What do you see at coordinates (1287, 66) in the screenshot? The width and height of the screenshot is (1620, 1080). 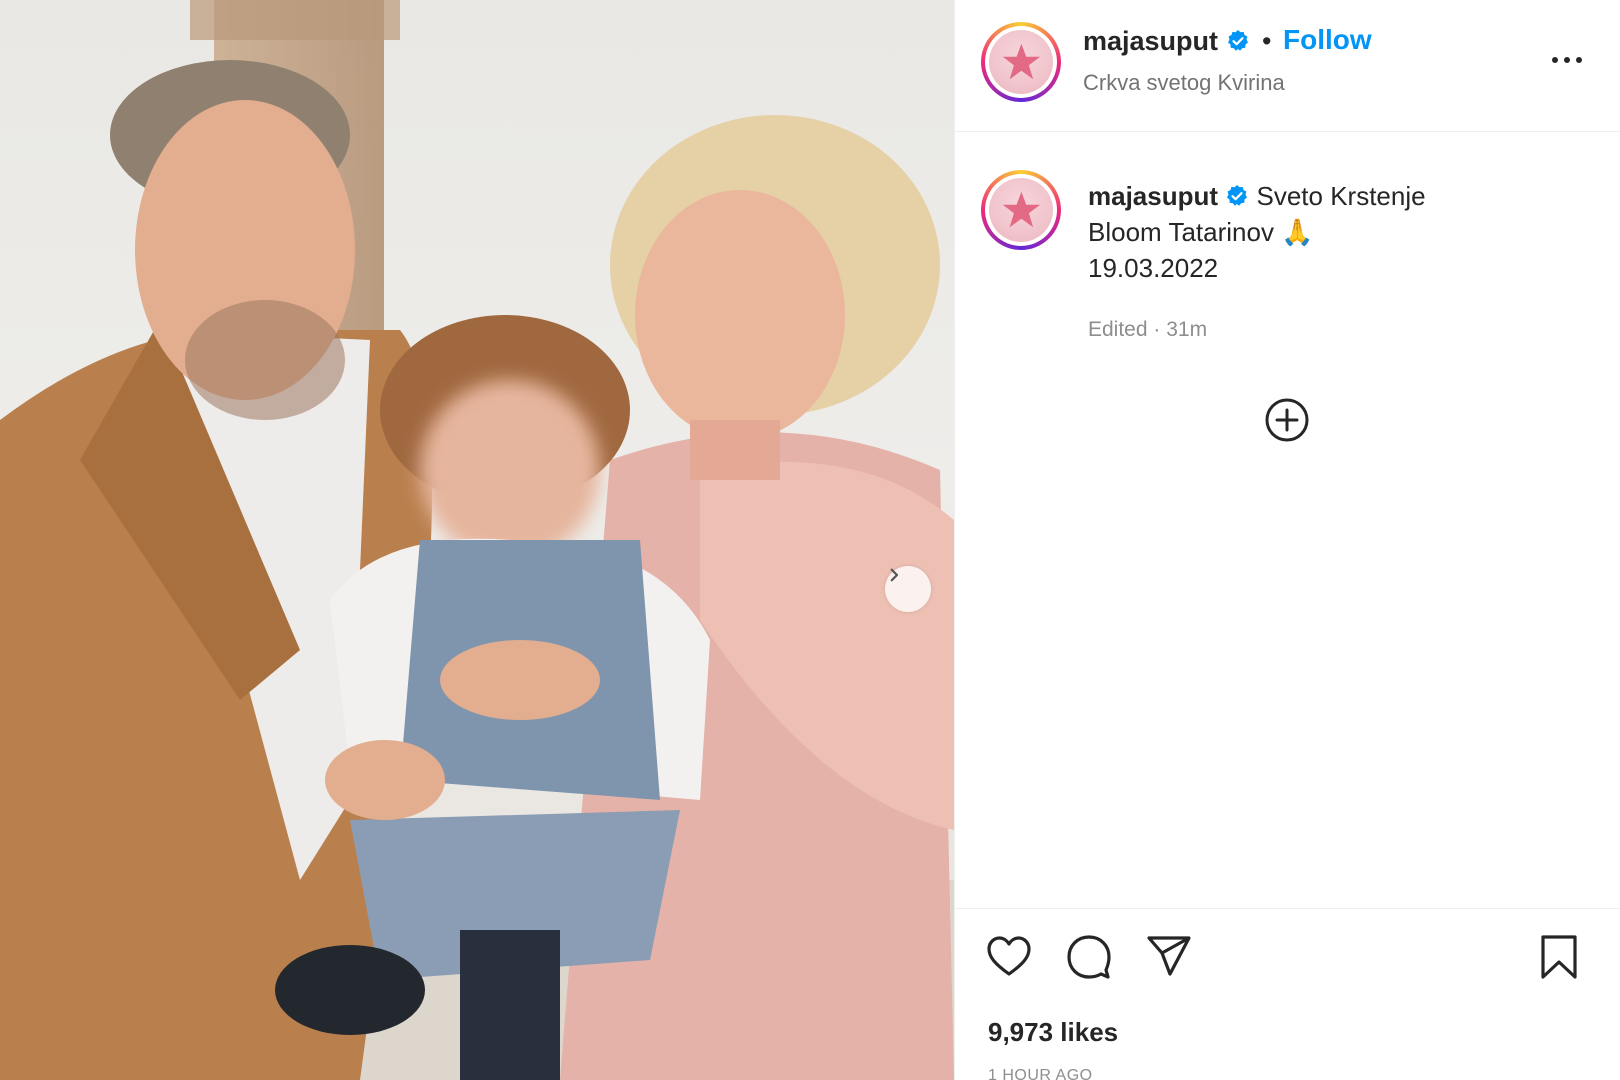 I see `post-header: majasuput • Follow Crkva svetog Kvirina` at bounding box center [1287, 66].